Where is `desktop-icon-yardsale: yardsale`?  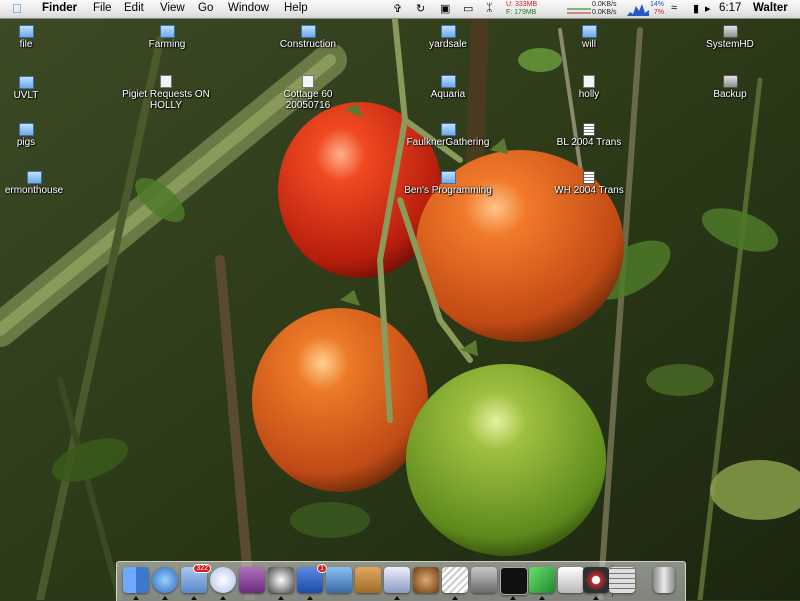
desktop-icon-yardsale: yardsale is located at coordinates (448, 37).